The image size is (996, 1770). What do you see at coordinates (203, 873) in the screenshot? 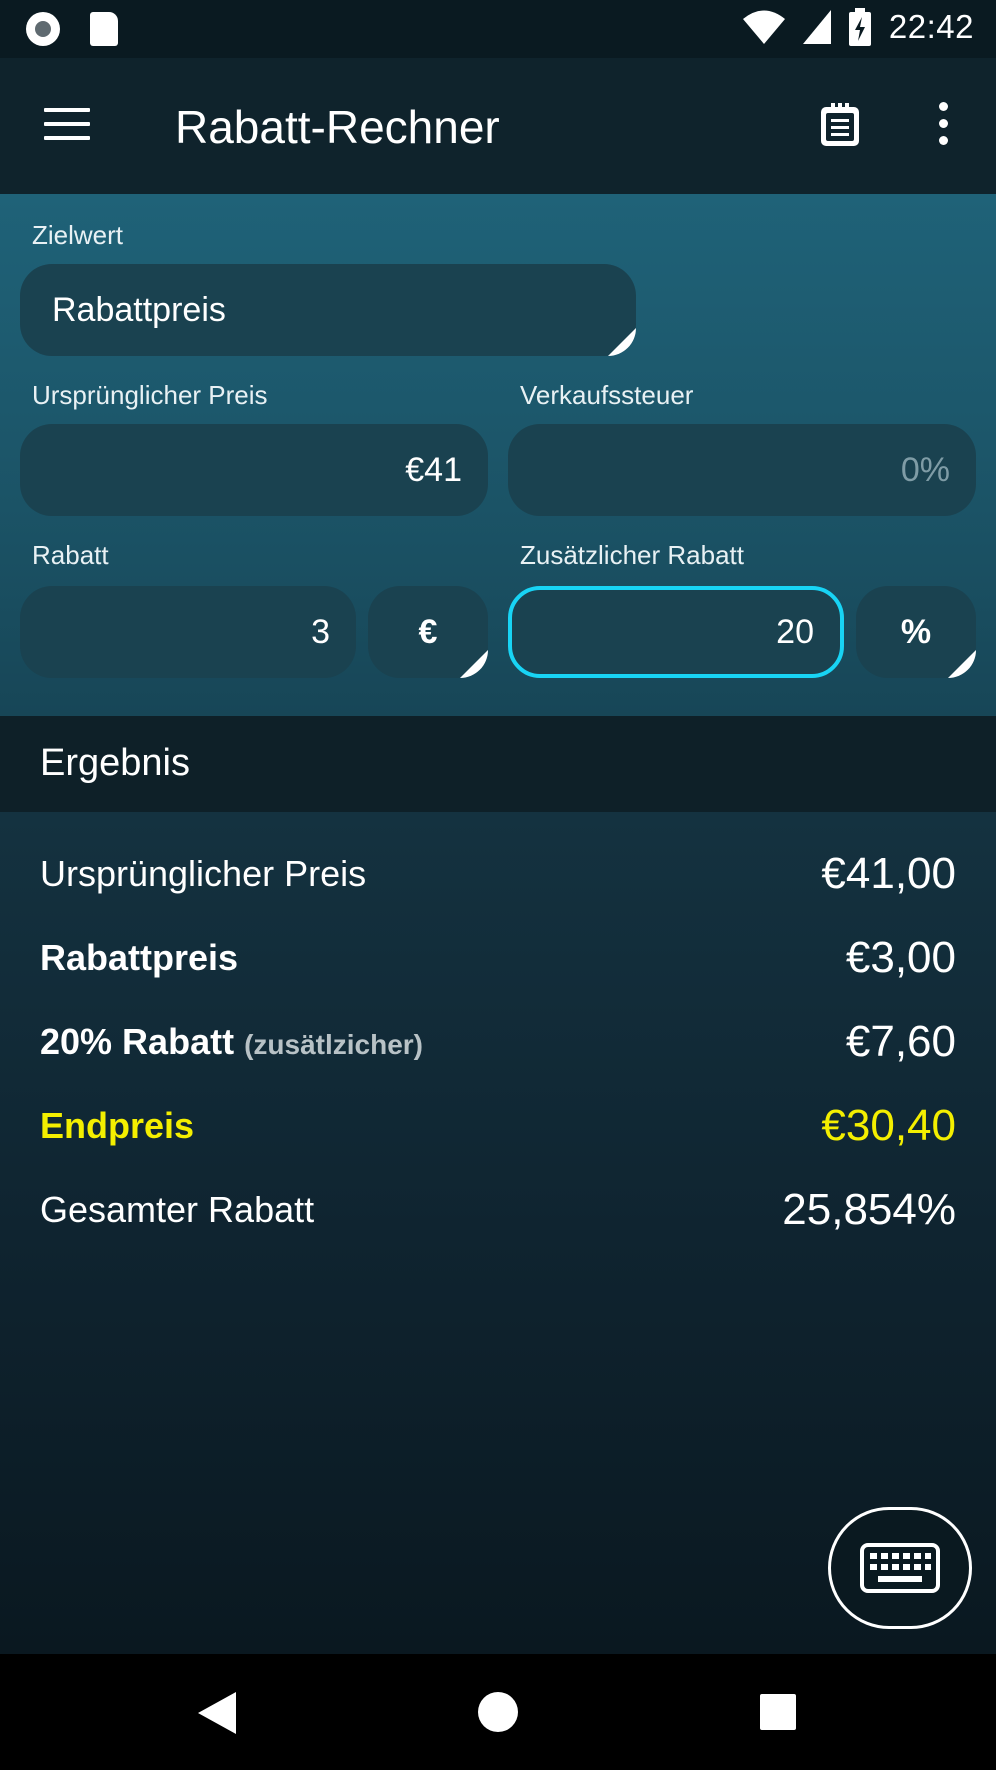
I see `result-label: Ursprünglicher Preis` at bounding box center [203, 873].